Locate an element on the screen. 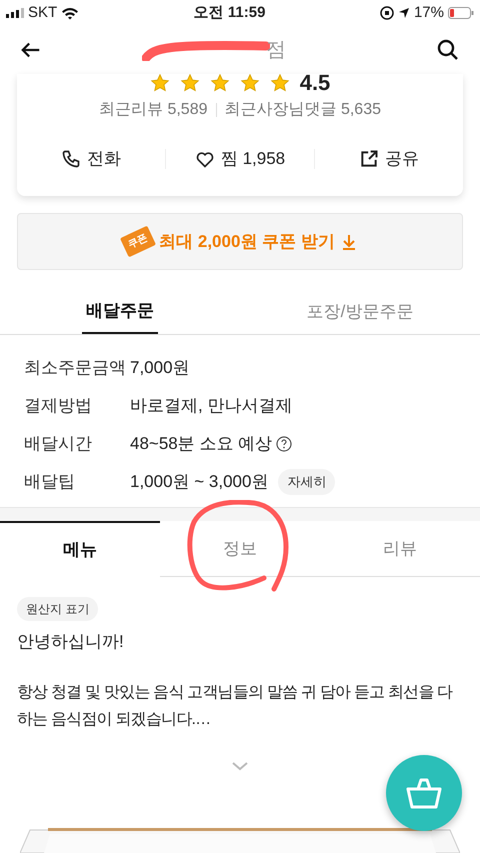 The width and height of the screenshot is (480, 853). clock-time: 오전 11:59 is located at coordinates (230, 12).